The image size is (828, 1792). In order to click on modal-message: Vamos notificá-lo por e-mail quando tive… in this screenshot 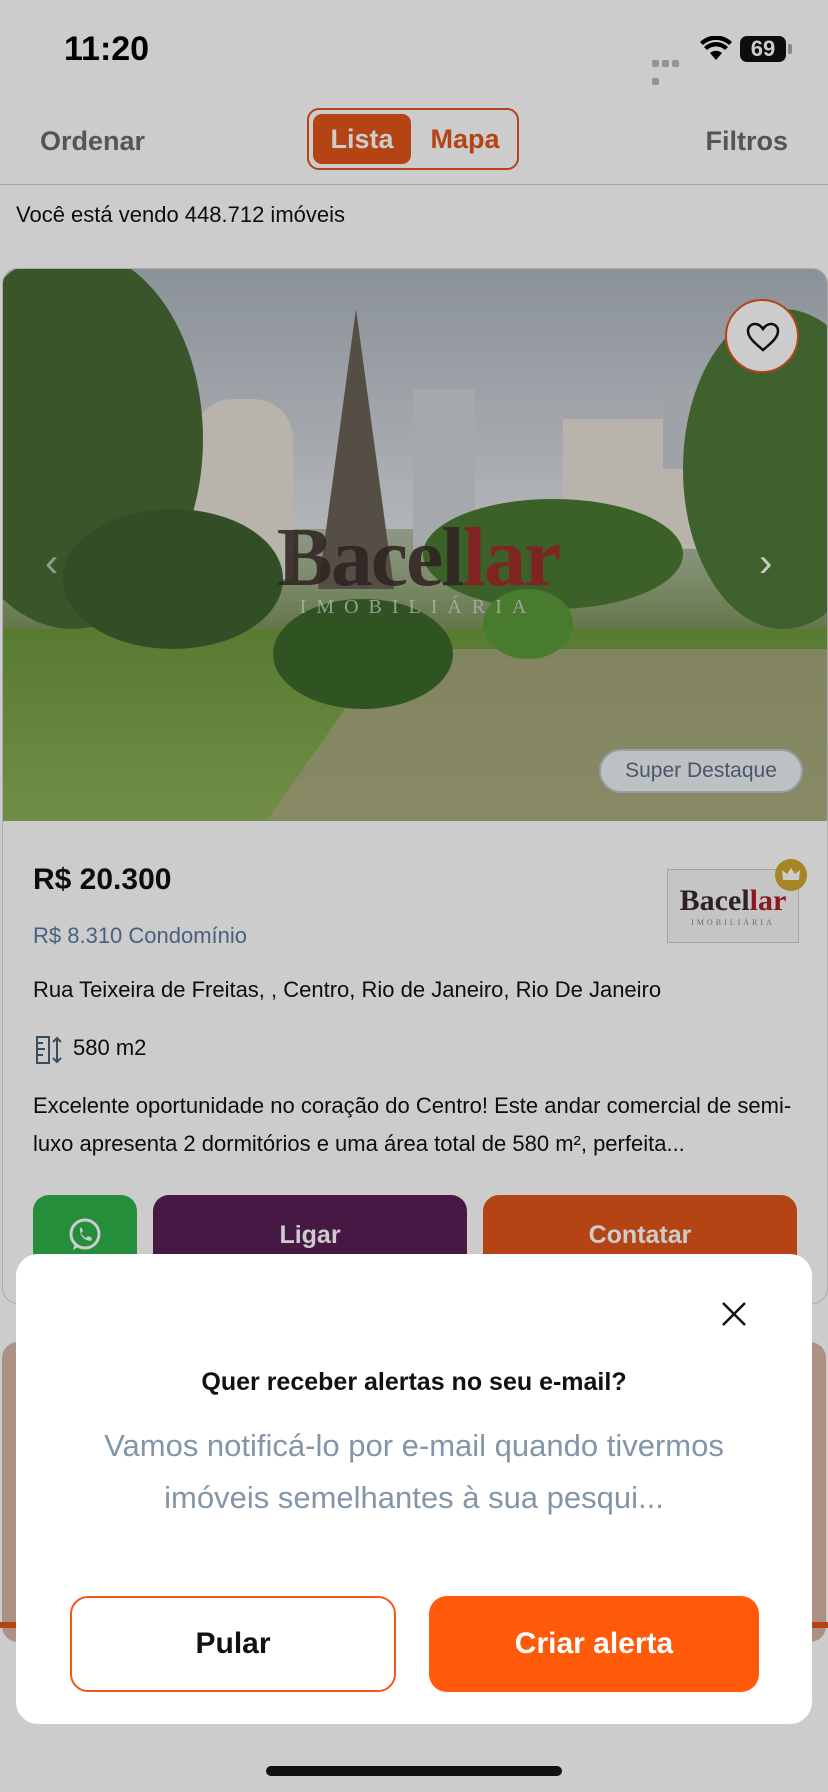, I will do `click(414, 1471)`.